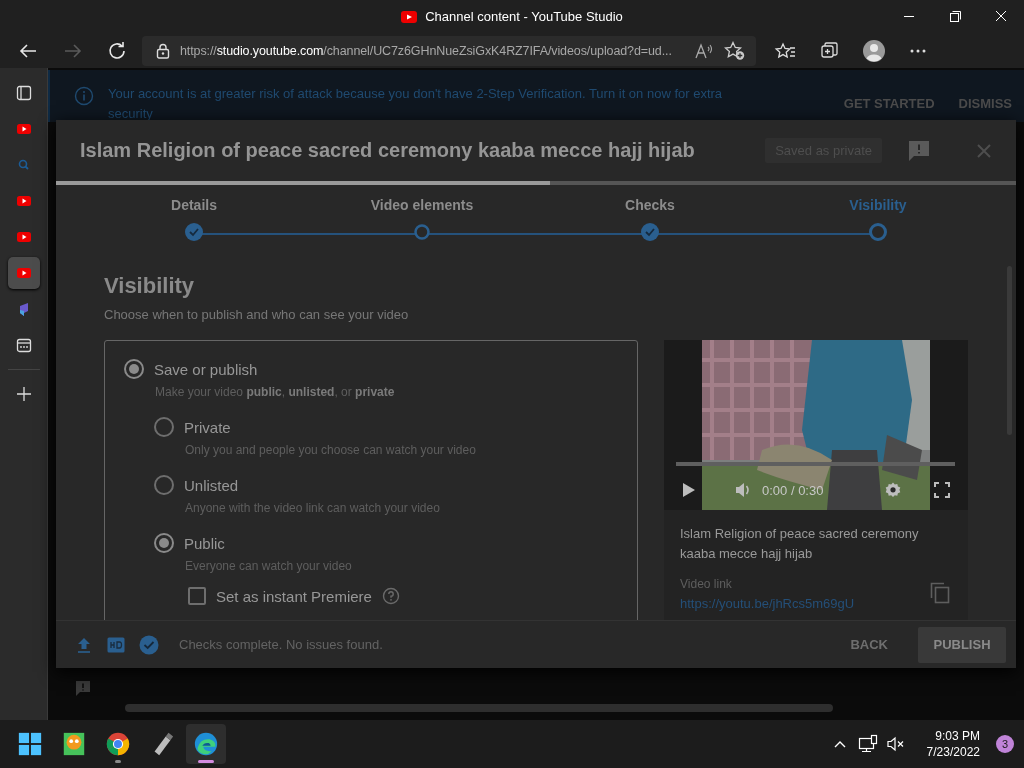 The width and height of the screenshot is (1024, 768). What do you see at coordinates (149, 644) in the screenshot?
I see `check-circle-icon` at bounding box center [149, 644].